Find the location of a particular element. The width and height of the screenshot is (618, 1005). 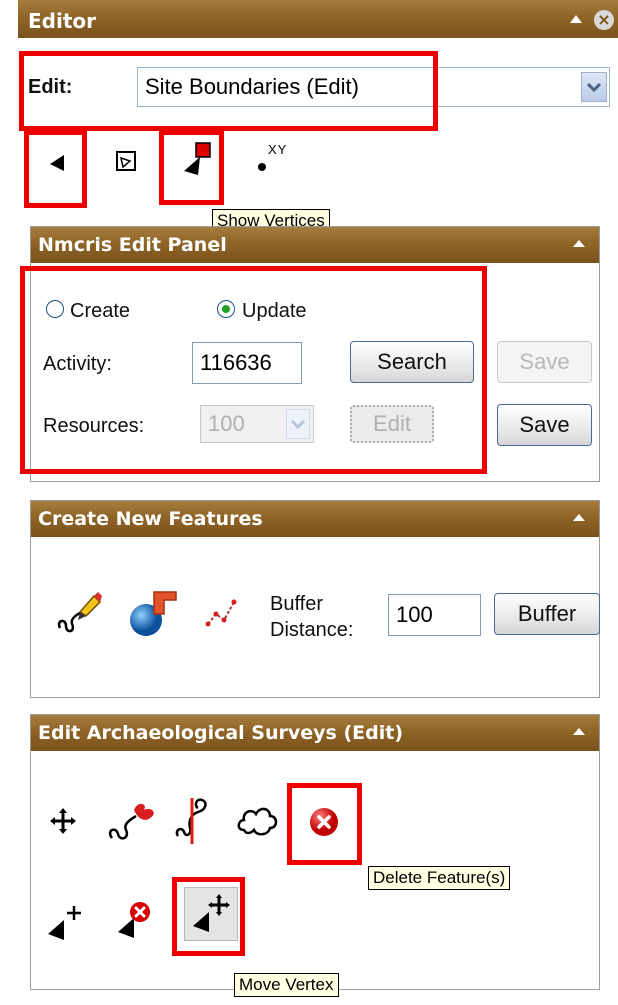

archaeo-title: Edit Archaeological Surveys (Edit) is located at coordinates (221, 733).